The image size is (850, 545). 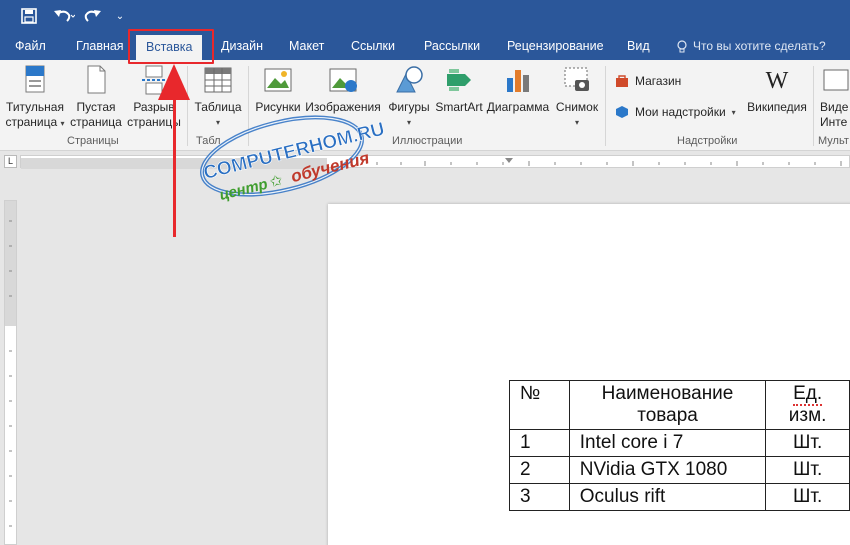 I want to click on video-icon, so click(x=836, y=80).